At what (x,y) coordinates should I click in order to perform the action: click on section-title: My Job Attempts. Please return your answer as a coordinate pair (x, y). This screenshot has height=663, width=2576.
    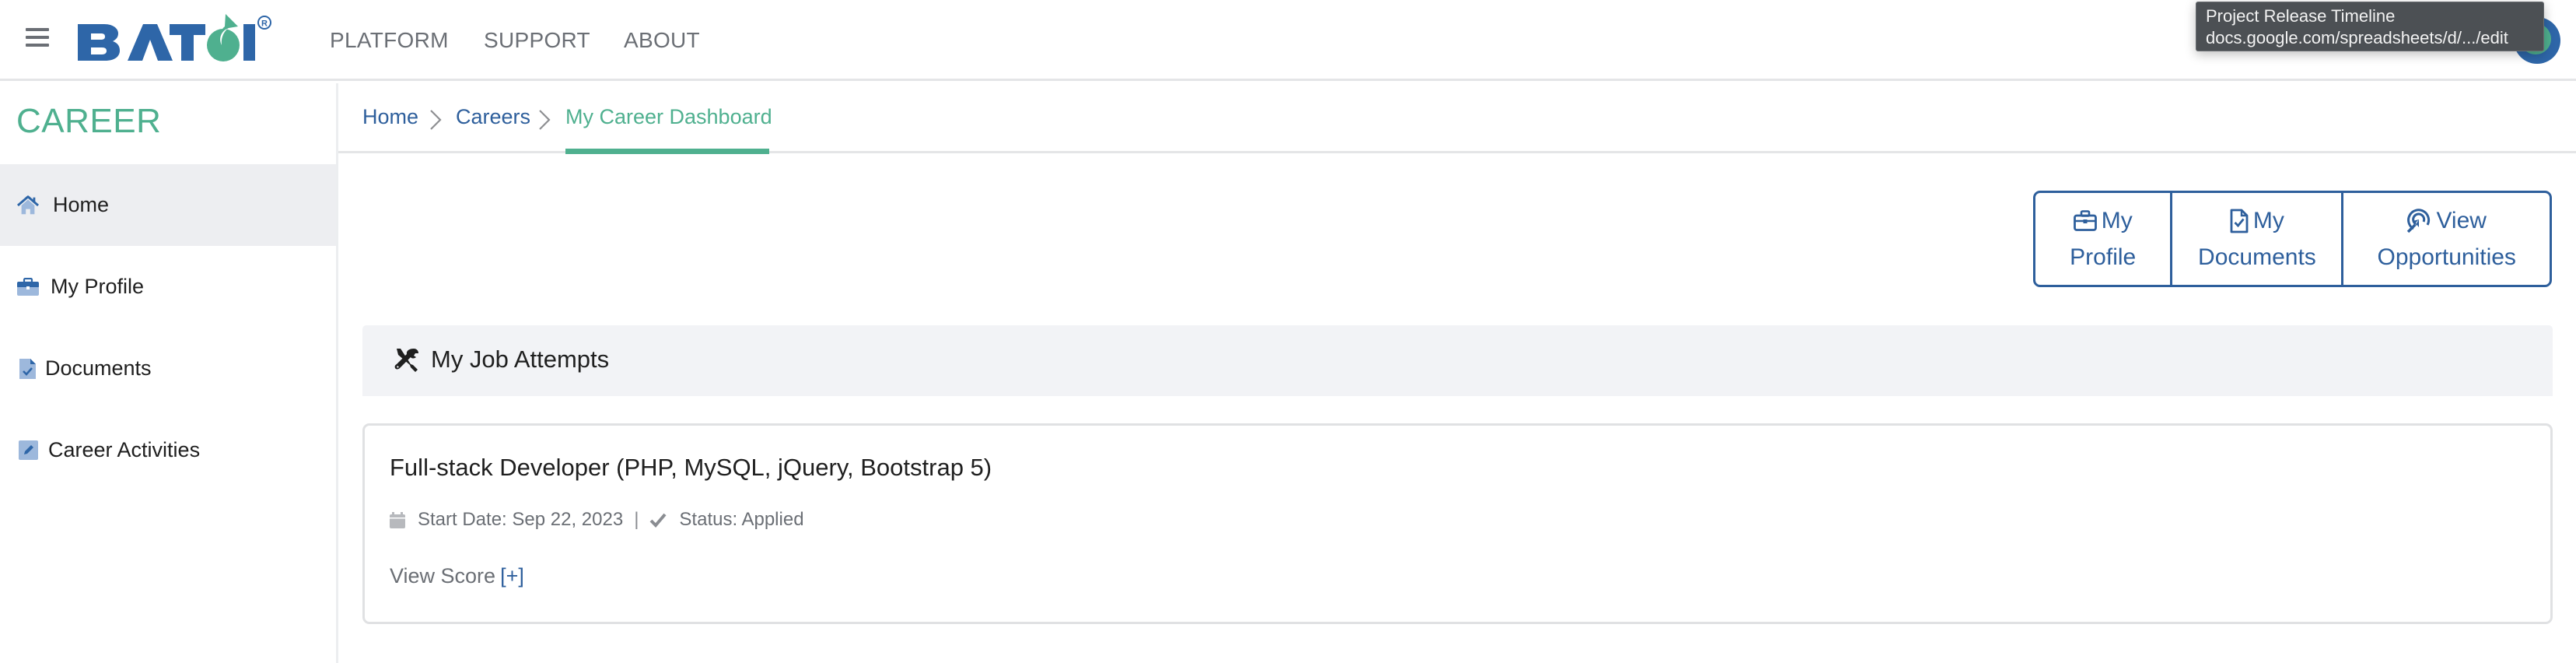
    Looking at the image, I should click on (521, 359).